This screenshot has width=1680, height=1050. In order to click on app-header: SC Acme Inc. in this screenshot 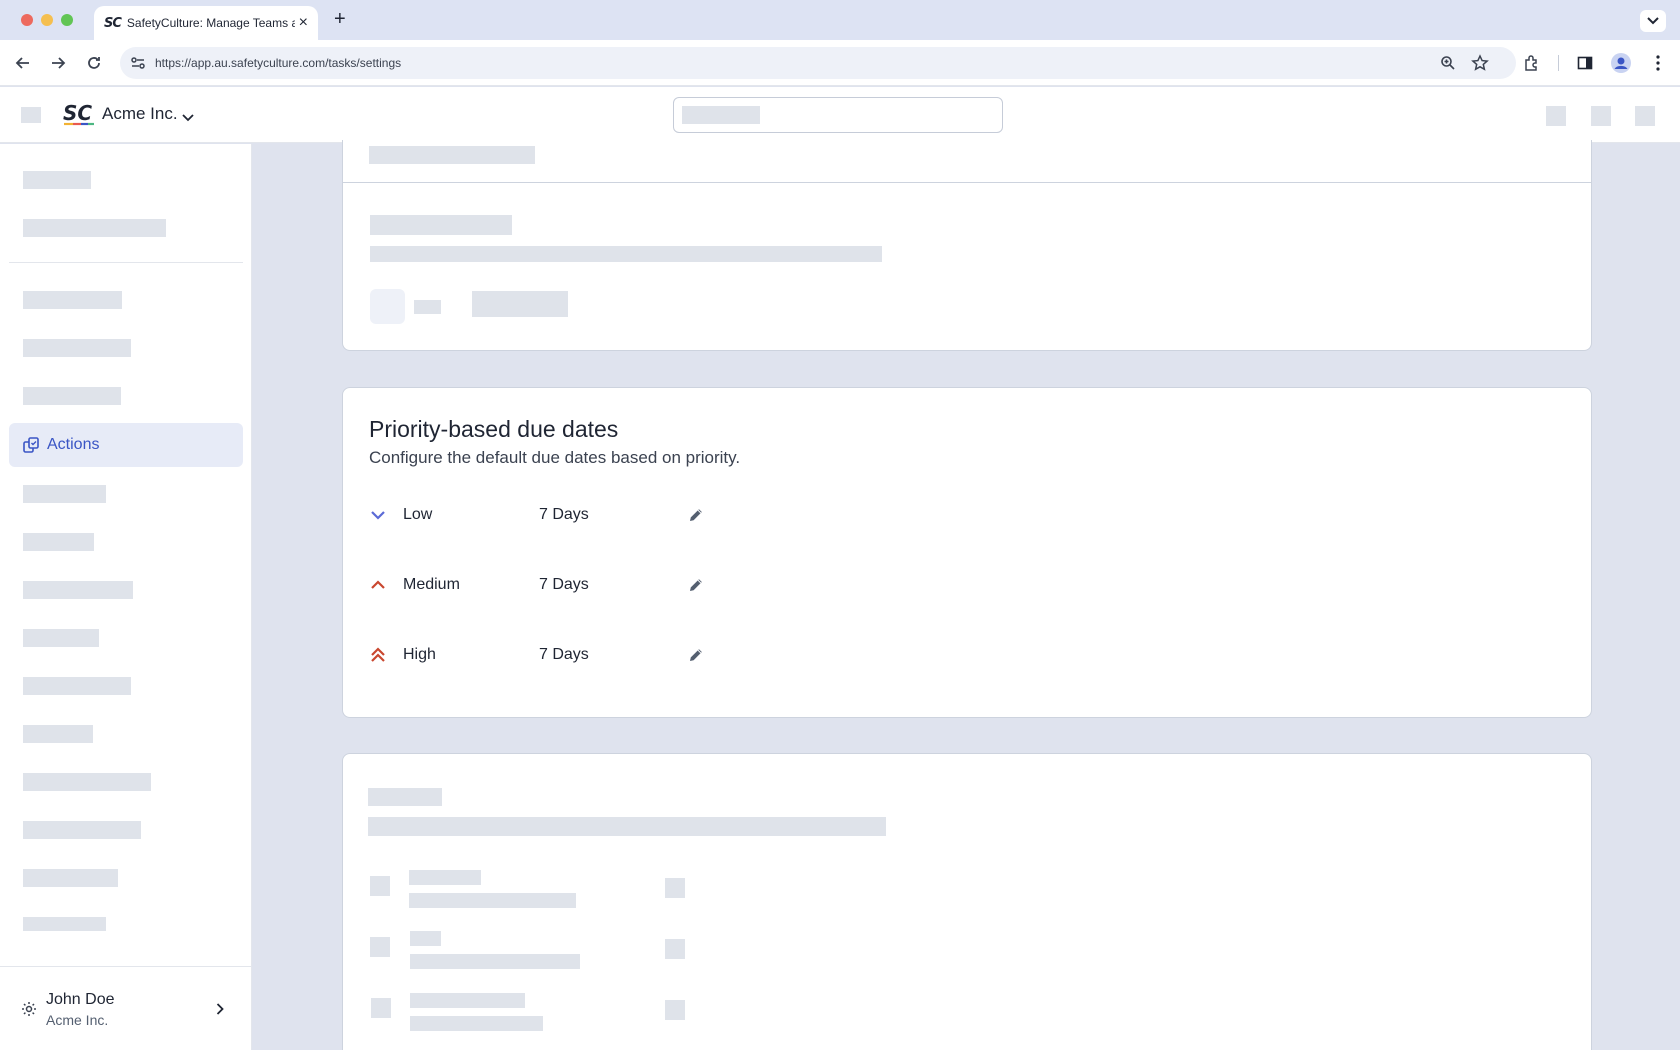, I will do `click(840, 115)`.